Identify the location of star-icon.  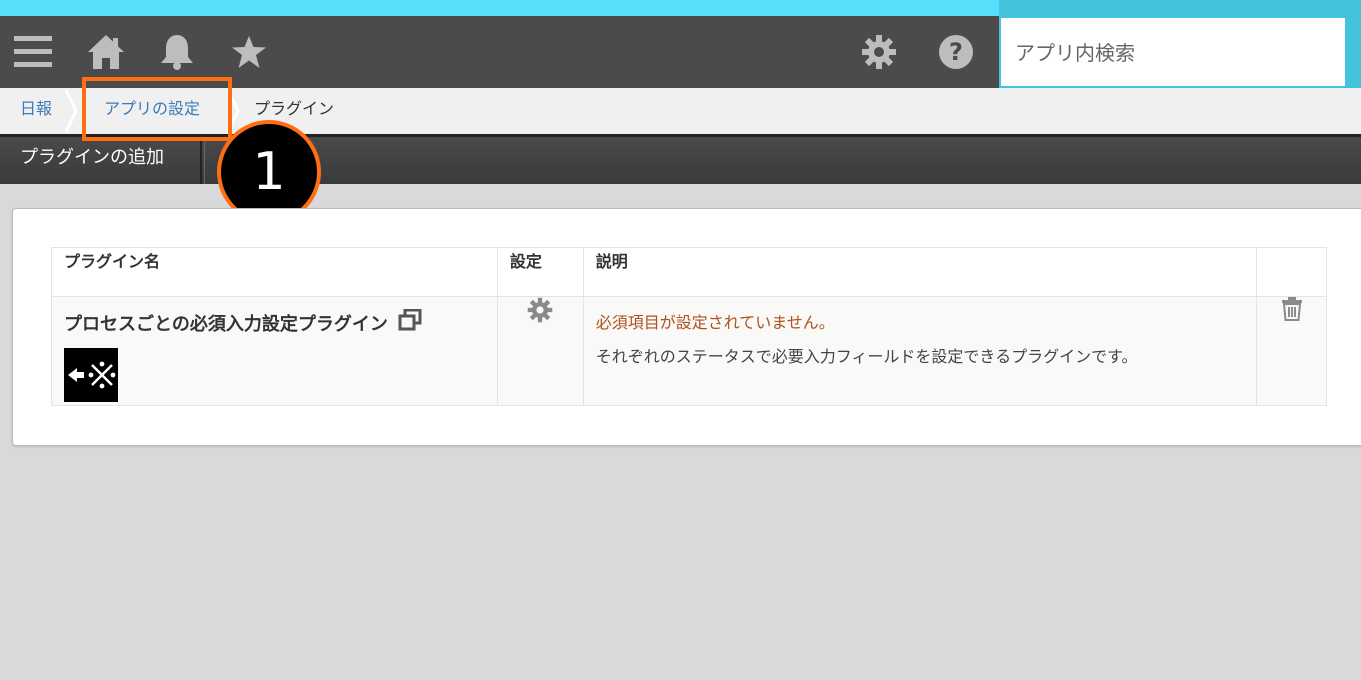
(249, 52).